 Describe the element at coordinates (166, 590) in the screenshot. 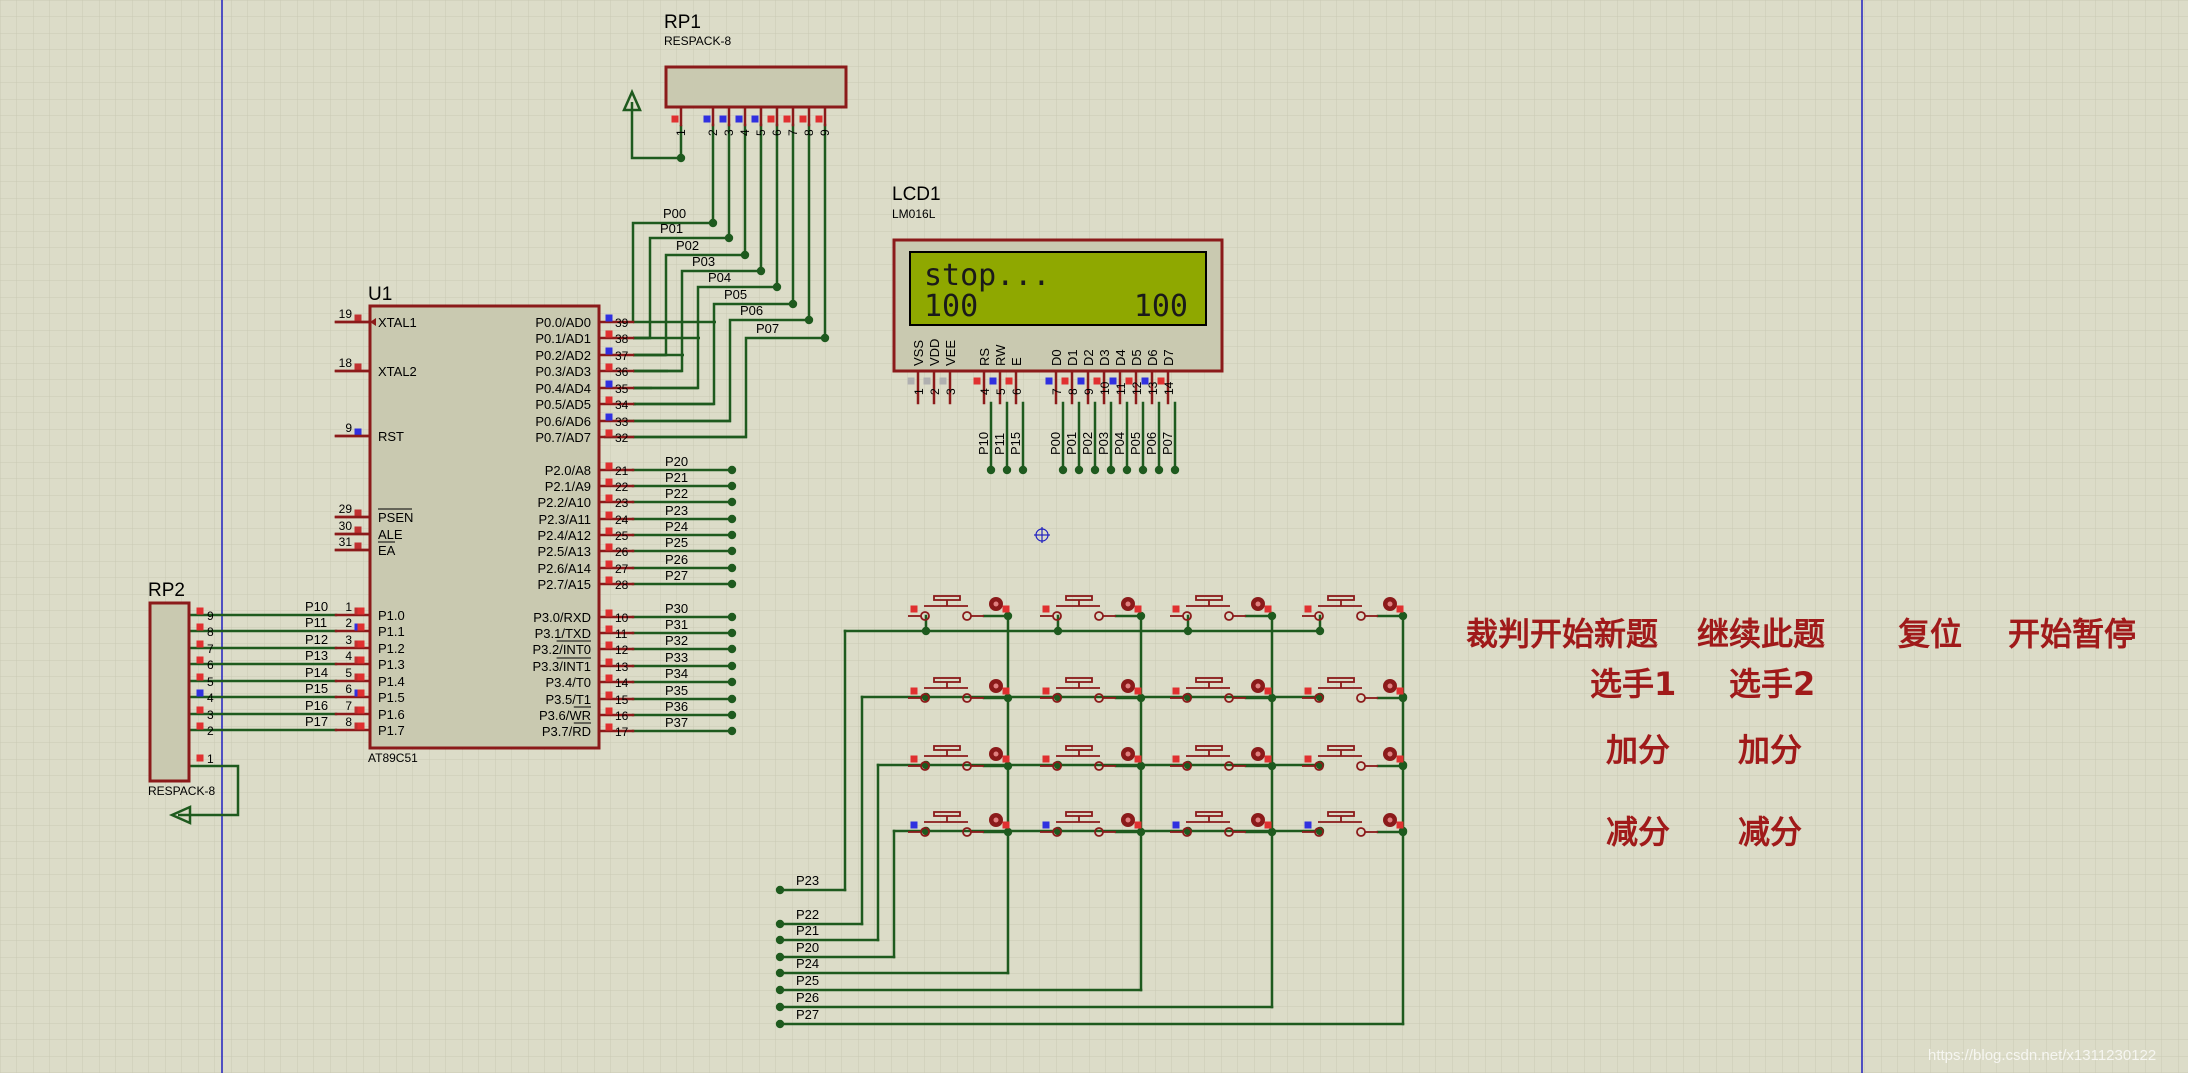

I see `rp2-ref: RP2` at that location.